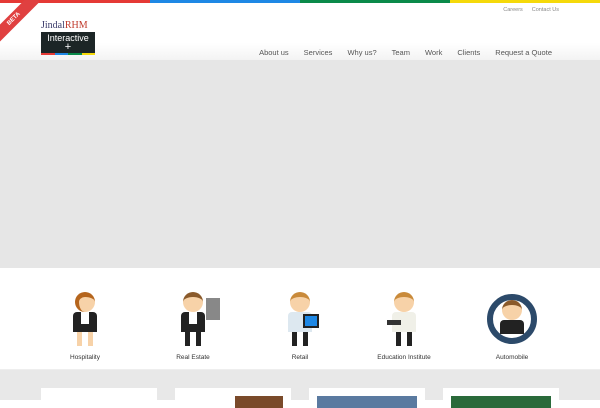 This screenshot has height=408, width=600. I want to click on education-character-icon, so click(404, 319).